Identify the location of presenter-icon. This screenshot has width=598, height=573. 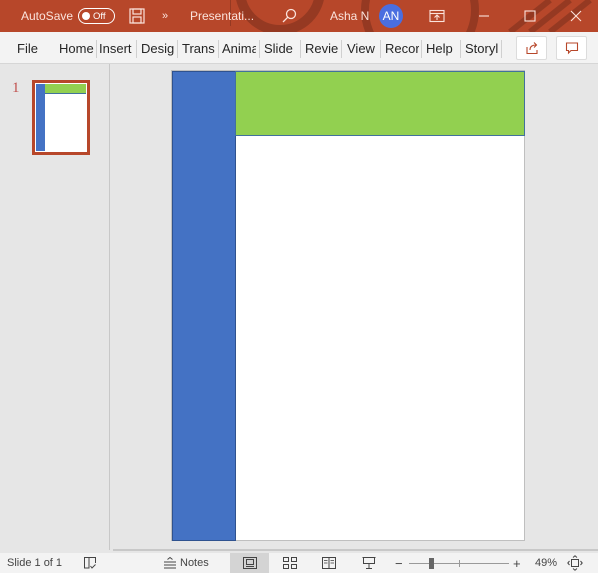
(369, 563).